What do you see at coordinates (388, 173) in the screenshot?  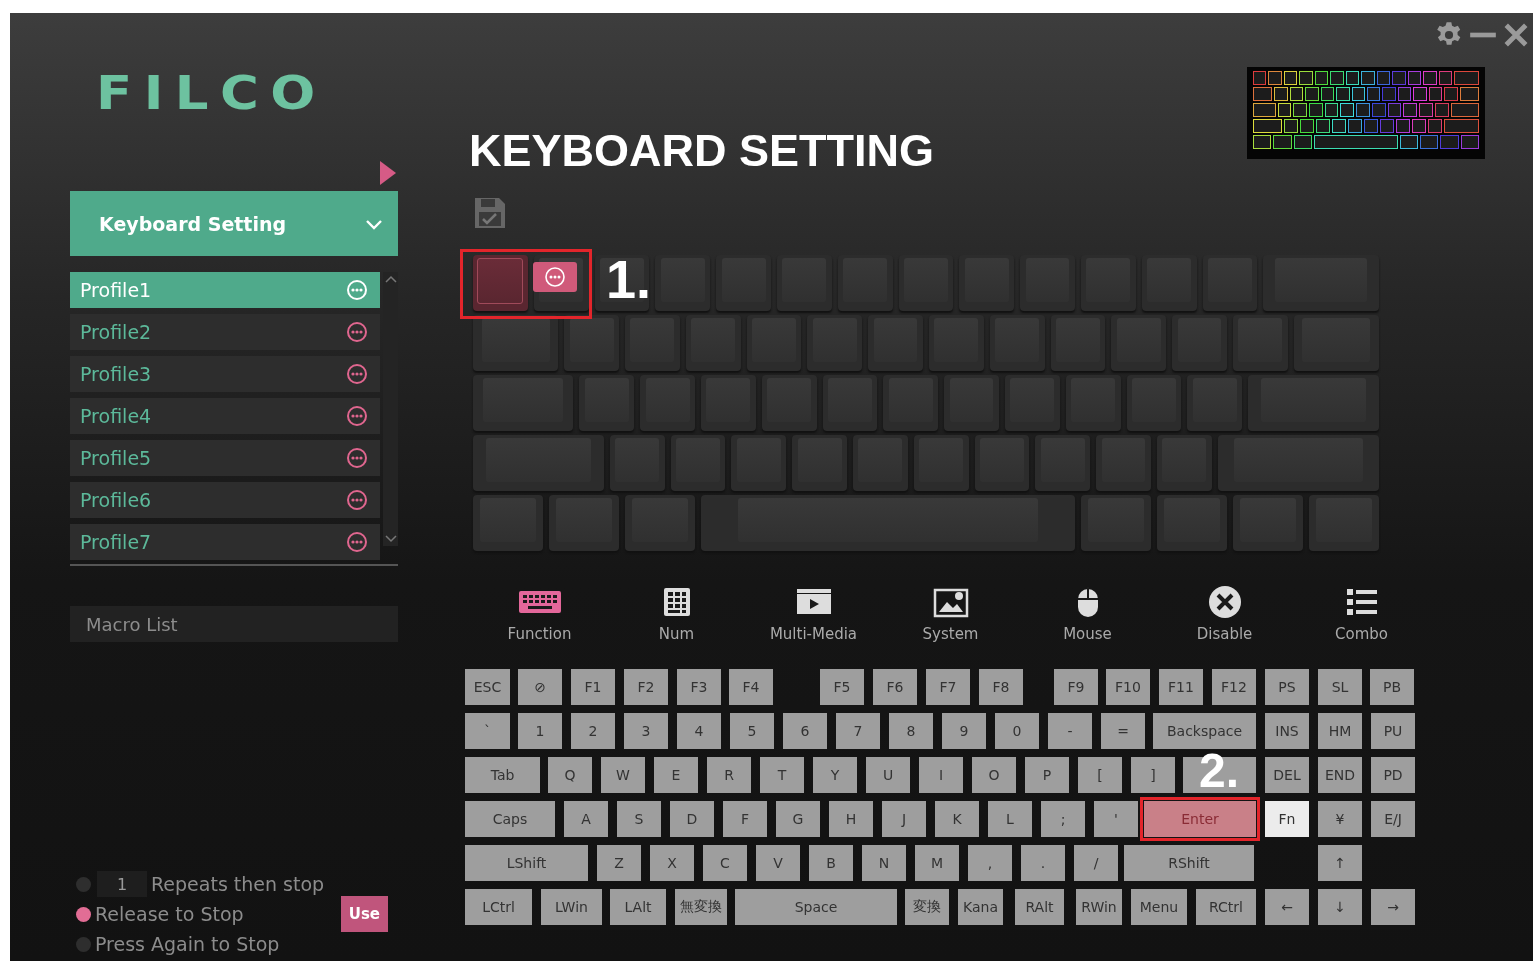 I see `triangle-icon` at bounding box center [388, 173].